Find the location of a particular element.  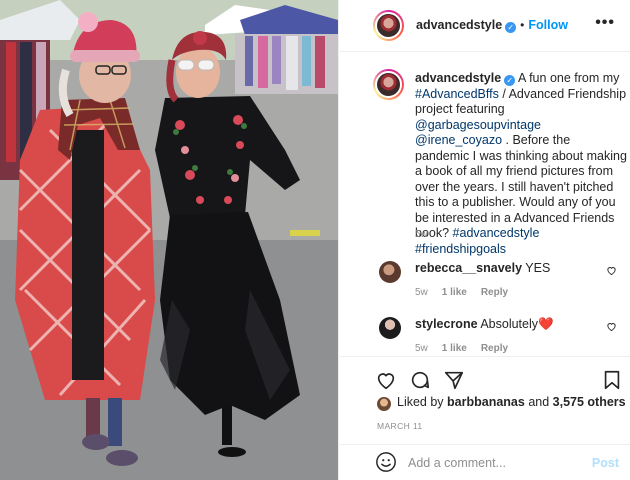

mention-link: @garbagesoupvintage is located at coordinates (478, 125).